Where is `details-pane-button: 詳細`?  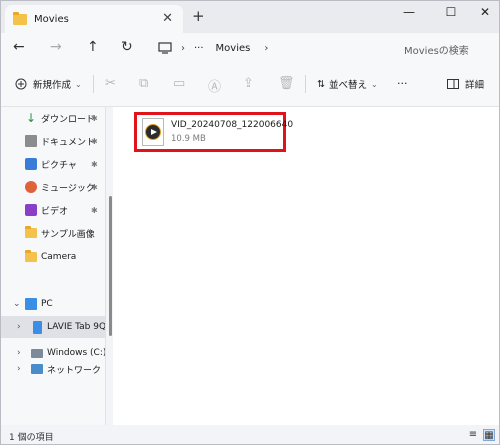
details-pane-button: 詳細 is located at coordinates (465, 84).